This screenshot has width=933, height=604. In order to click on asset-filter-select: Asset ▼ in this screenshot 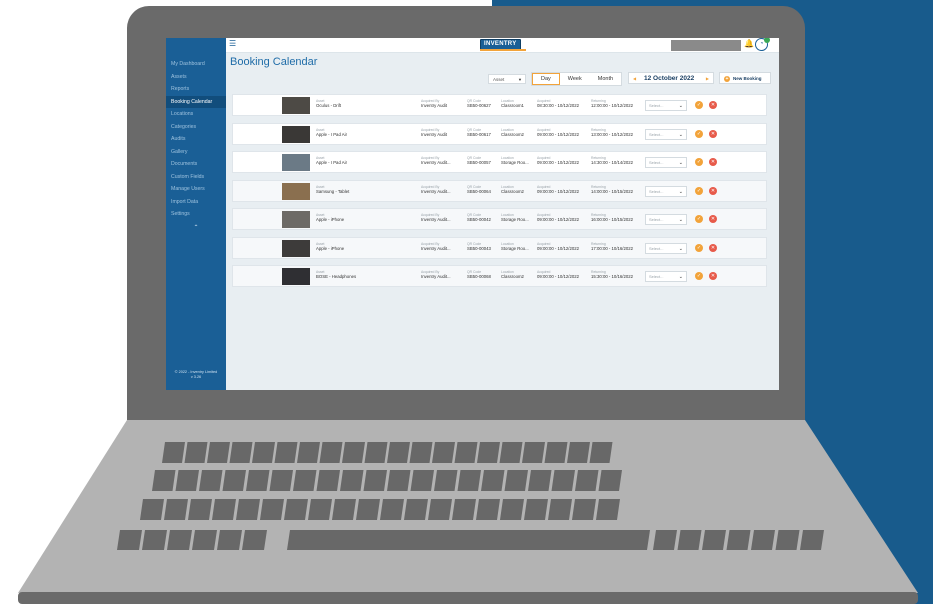, I will do `click(507, 79)`.